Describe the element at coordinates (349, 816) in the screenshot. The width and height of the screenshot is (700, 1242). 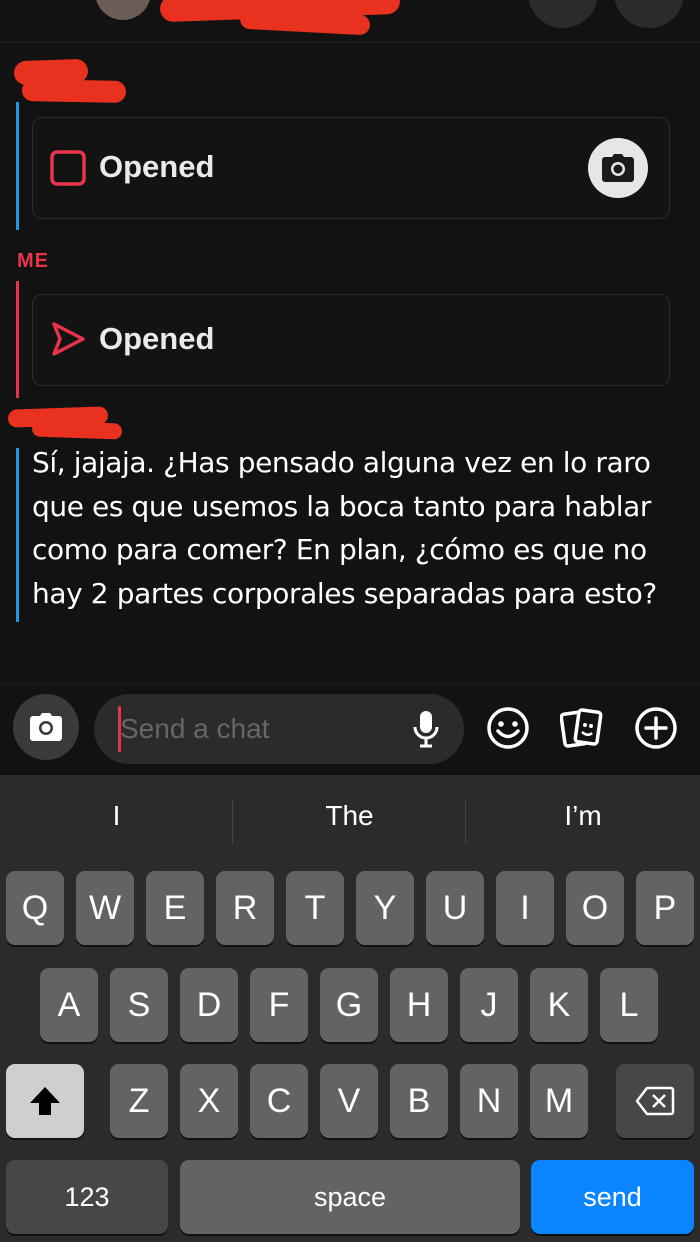
I see `suggestion-2: The` at that location.